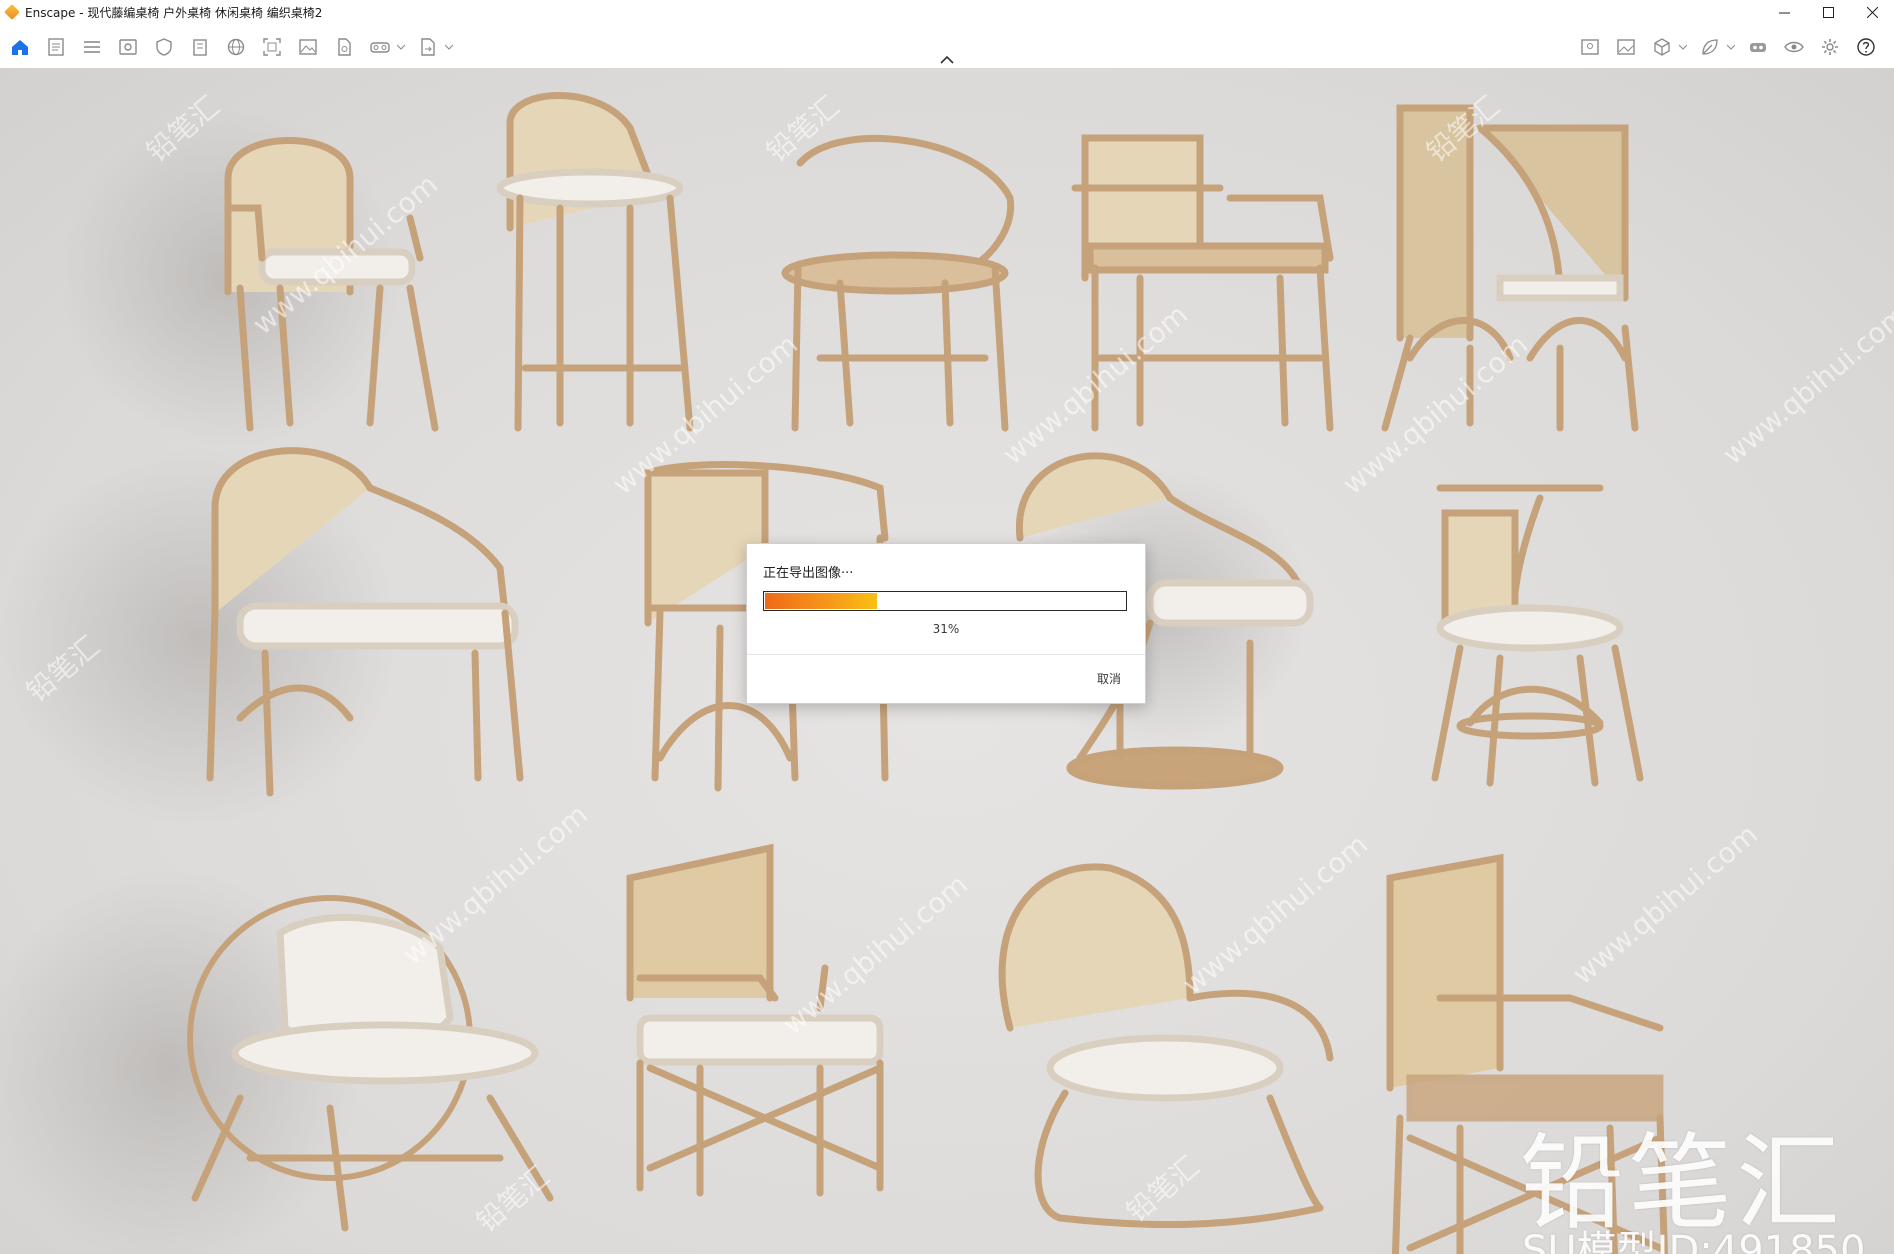  I want to click on vr-headset-icon, so click(380, 47).